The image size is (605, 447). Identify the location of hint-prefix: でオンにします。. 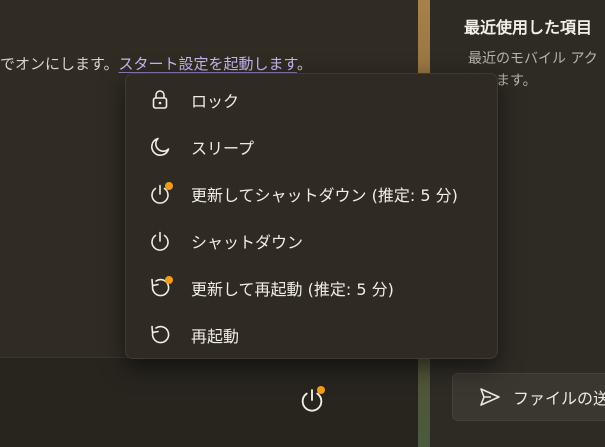
(59, 64).